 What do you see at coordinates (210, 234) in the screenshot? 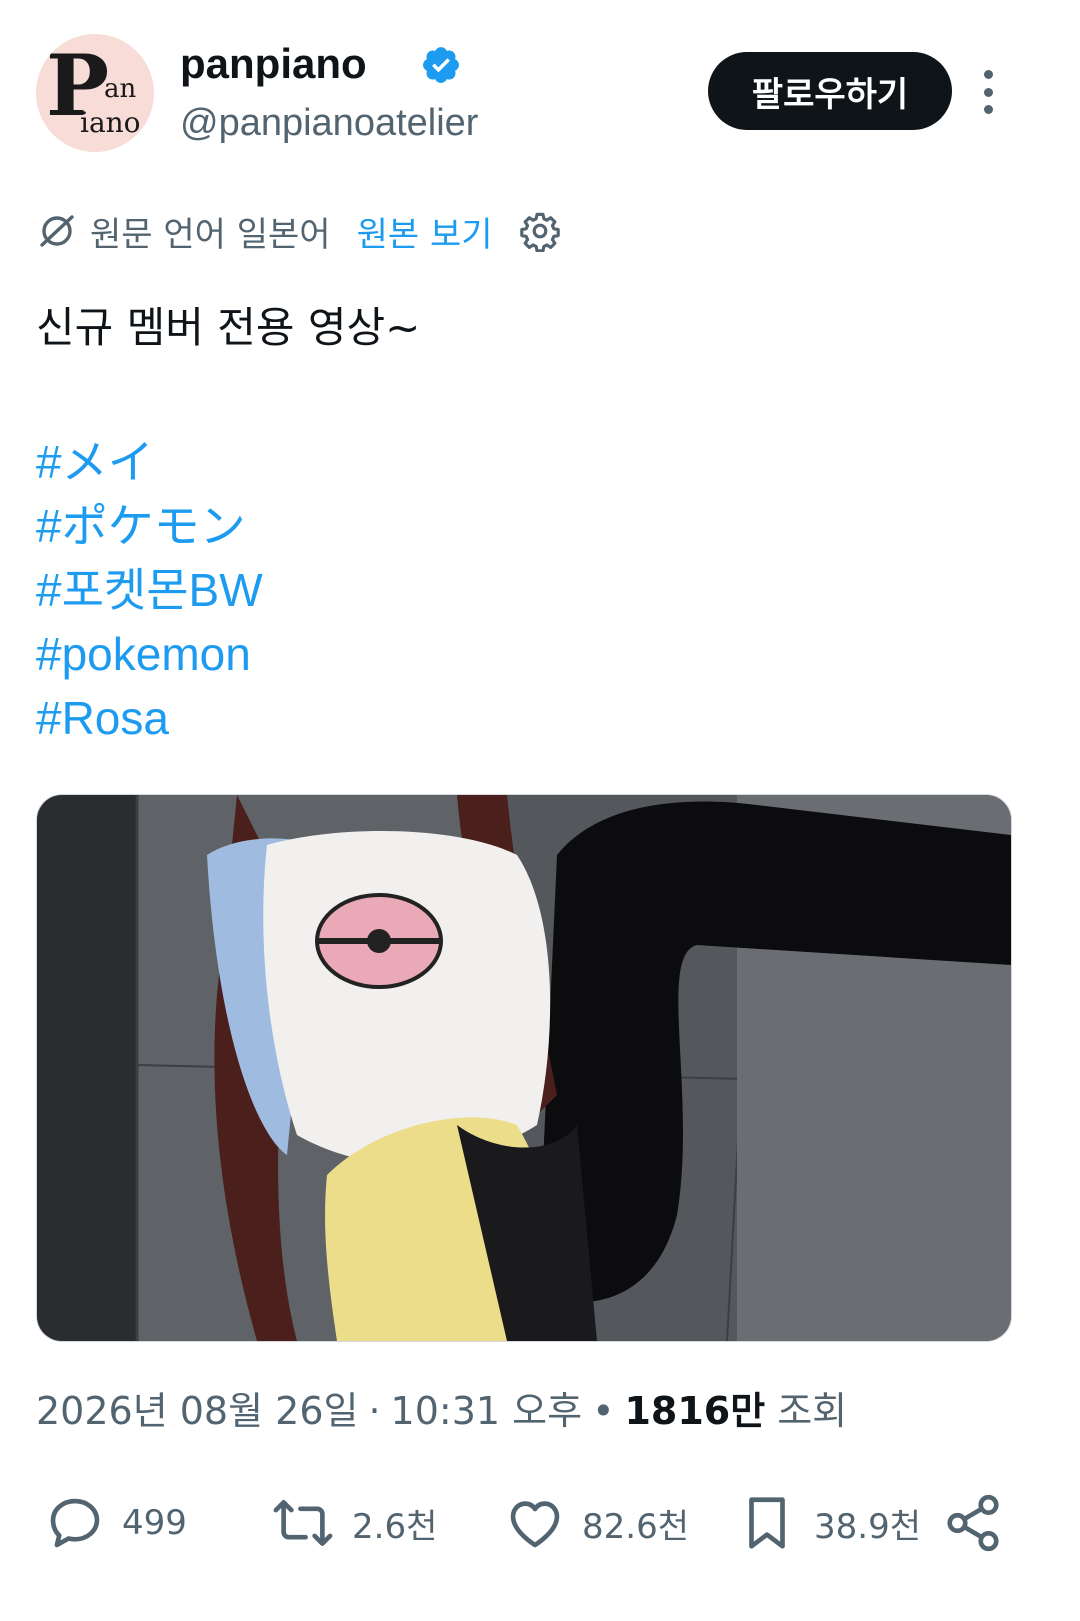
I see `original-language-note: 원문 언어 일본어` at bounding box center [210, 234].